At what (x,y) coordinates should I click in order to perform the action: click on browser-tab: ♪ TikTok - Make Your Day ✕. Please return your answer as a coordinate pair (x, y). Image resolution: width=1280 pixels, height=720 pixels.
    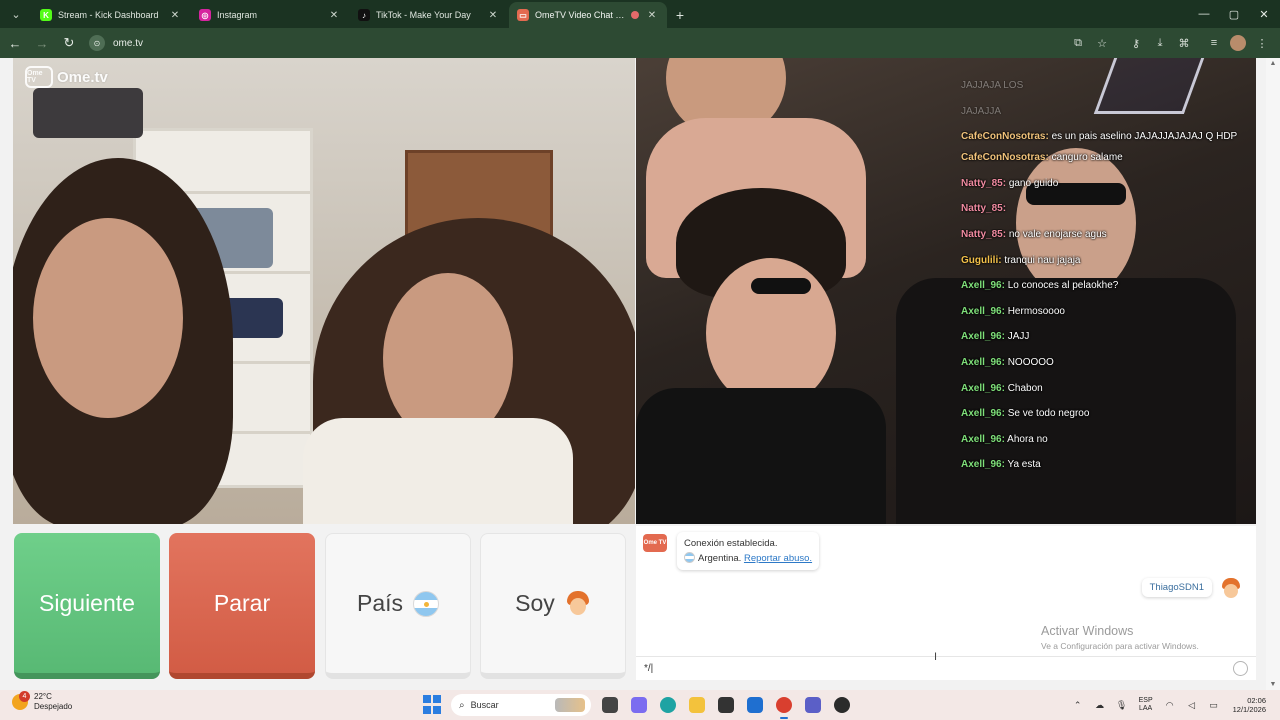
    Looking at the image, I should click on (429, 15).